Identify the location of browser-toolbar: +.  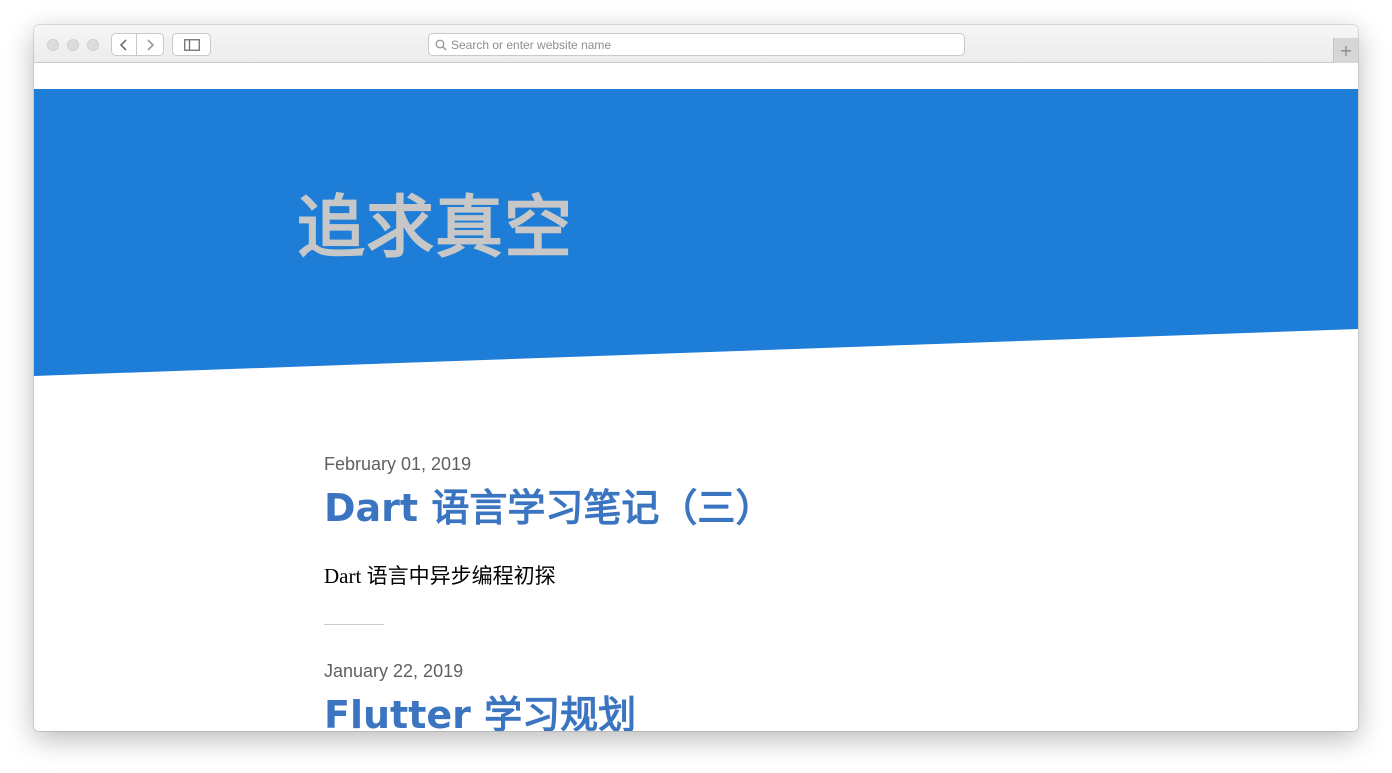
(696, 44).